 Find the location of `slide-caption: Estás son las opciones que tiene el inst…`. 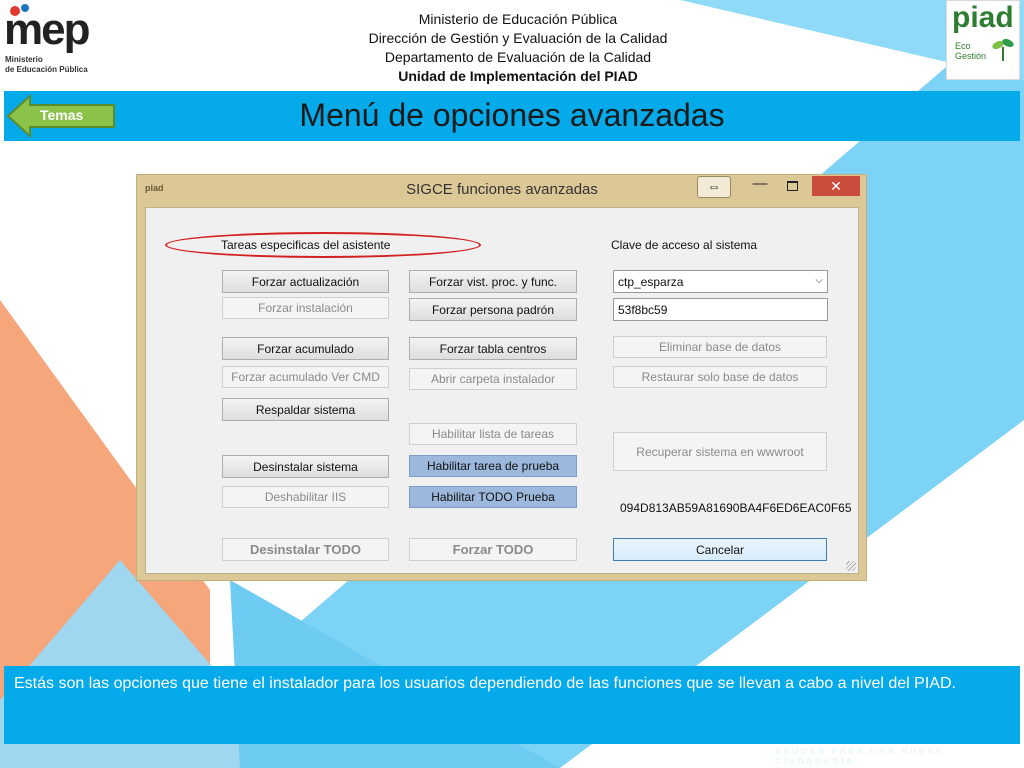

slide-caption: Estás son las opciones que tiene el inst… is located at coordinates (512, 705).